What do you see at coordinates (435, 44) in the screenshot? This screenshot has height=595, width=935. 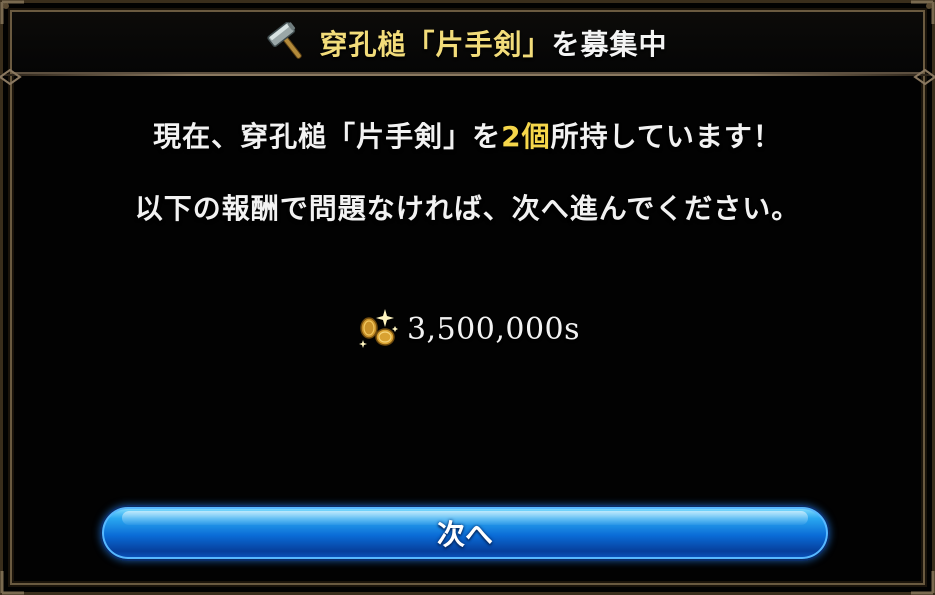 I see `title-item-name: 穿孔槌「片手剣」` at bounding box center [435, 44].